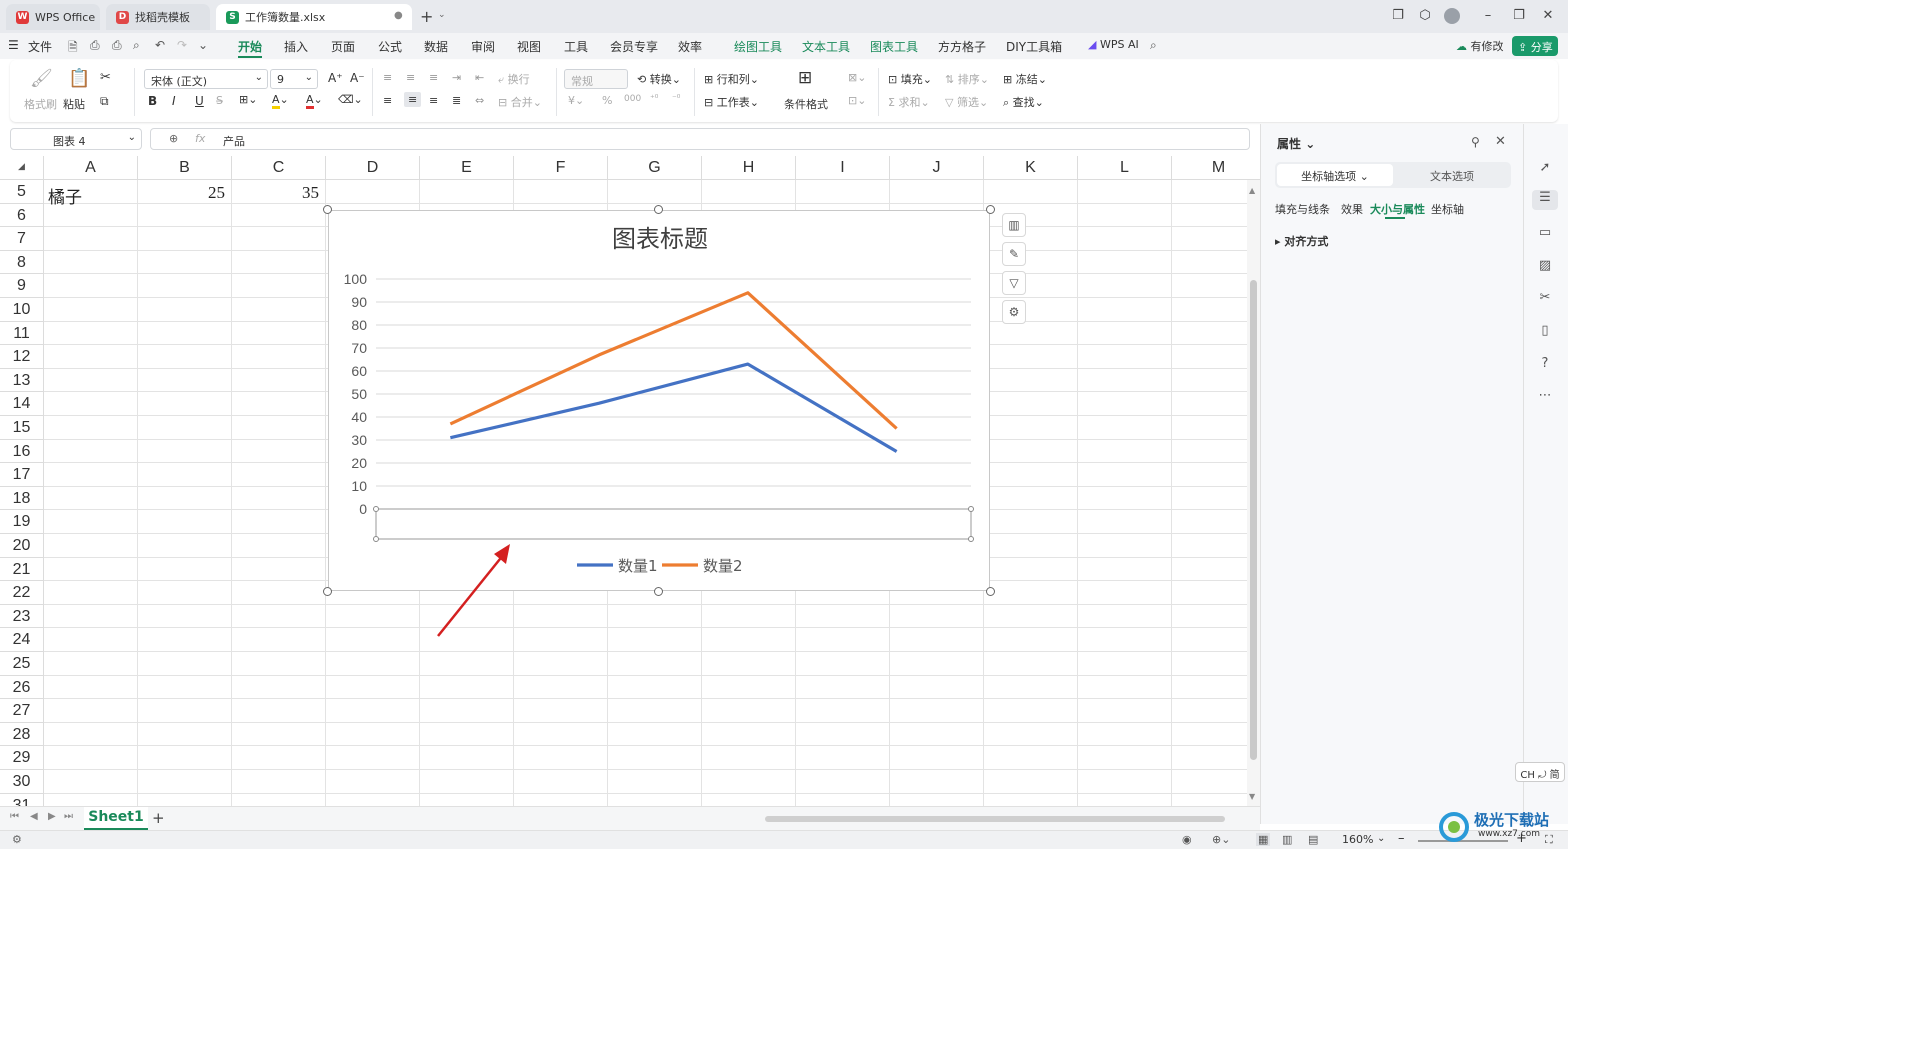 The width and height of the screenshot is (1920, 1040). I want to click on fill-button: ⊡ 填充⌄, so click(910, 79).